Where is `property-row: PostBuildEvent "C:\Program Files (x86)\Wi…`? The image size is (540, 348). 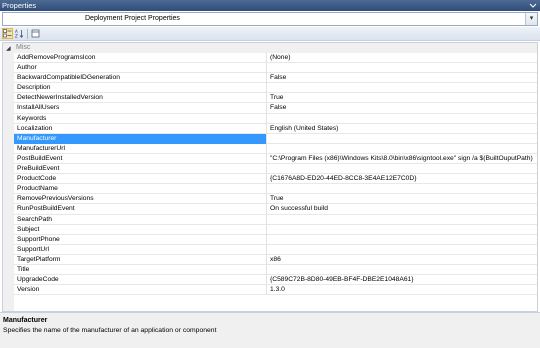
property-row: PostBuildEvent "C:\Program Files (x86)\Wi… is located at coordinates (275, 159).